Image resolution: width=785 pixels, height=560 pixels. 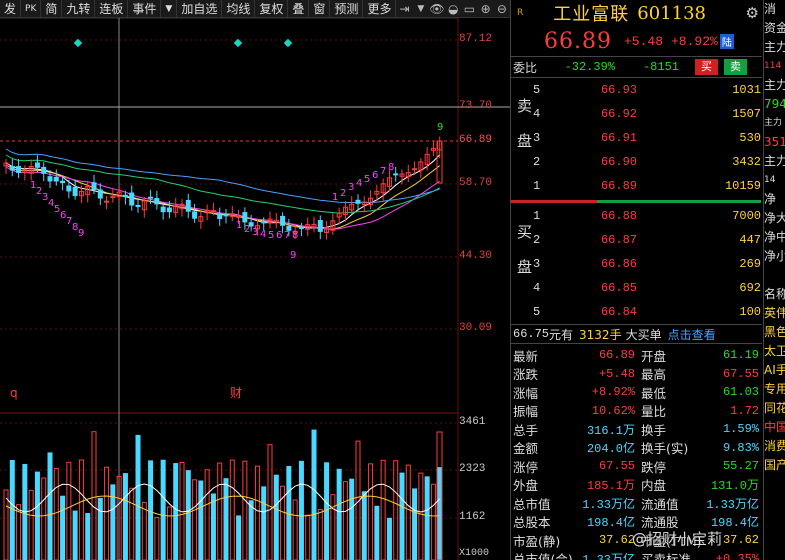 I want to click on zoom-out-icon: ⊖, so click(x=502, y=9).